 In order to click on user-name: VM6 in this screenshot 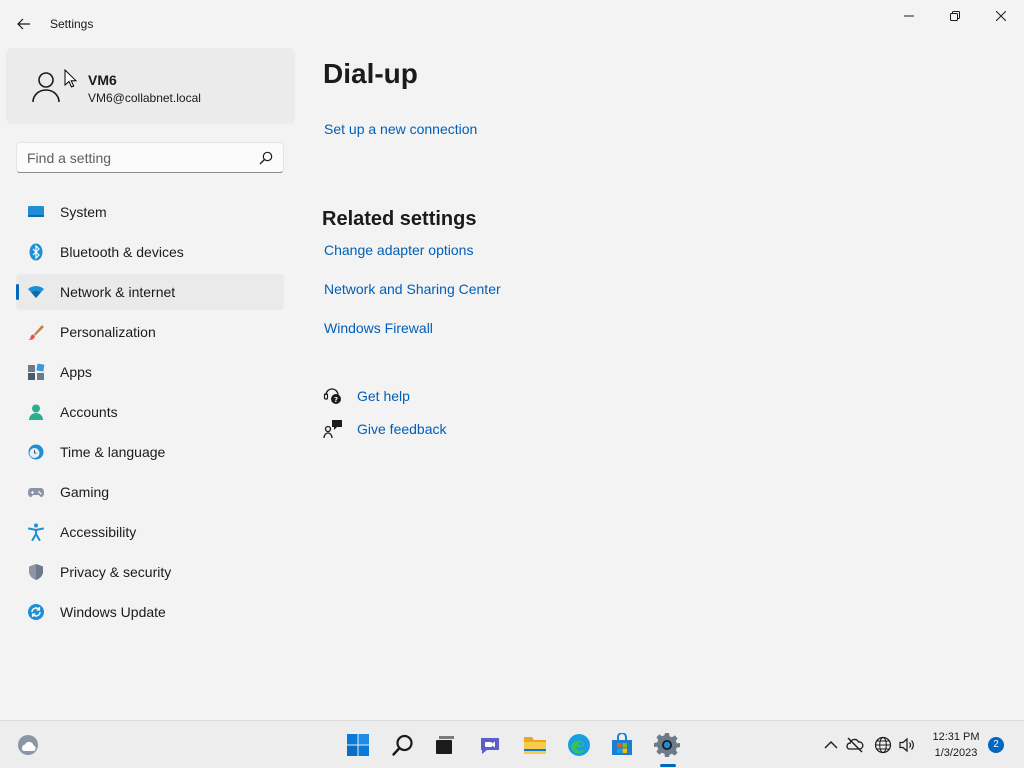, I will do `click(102, 80)`.